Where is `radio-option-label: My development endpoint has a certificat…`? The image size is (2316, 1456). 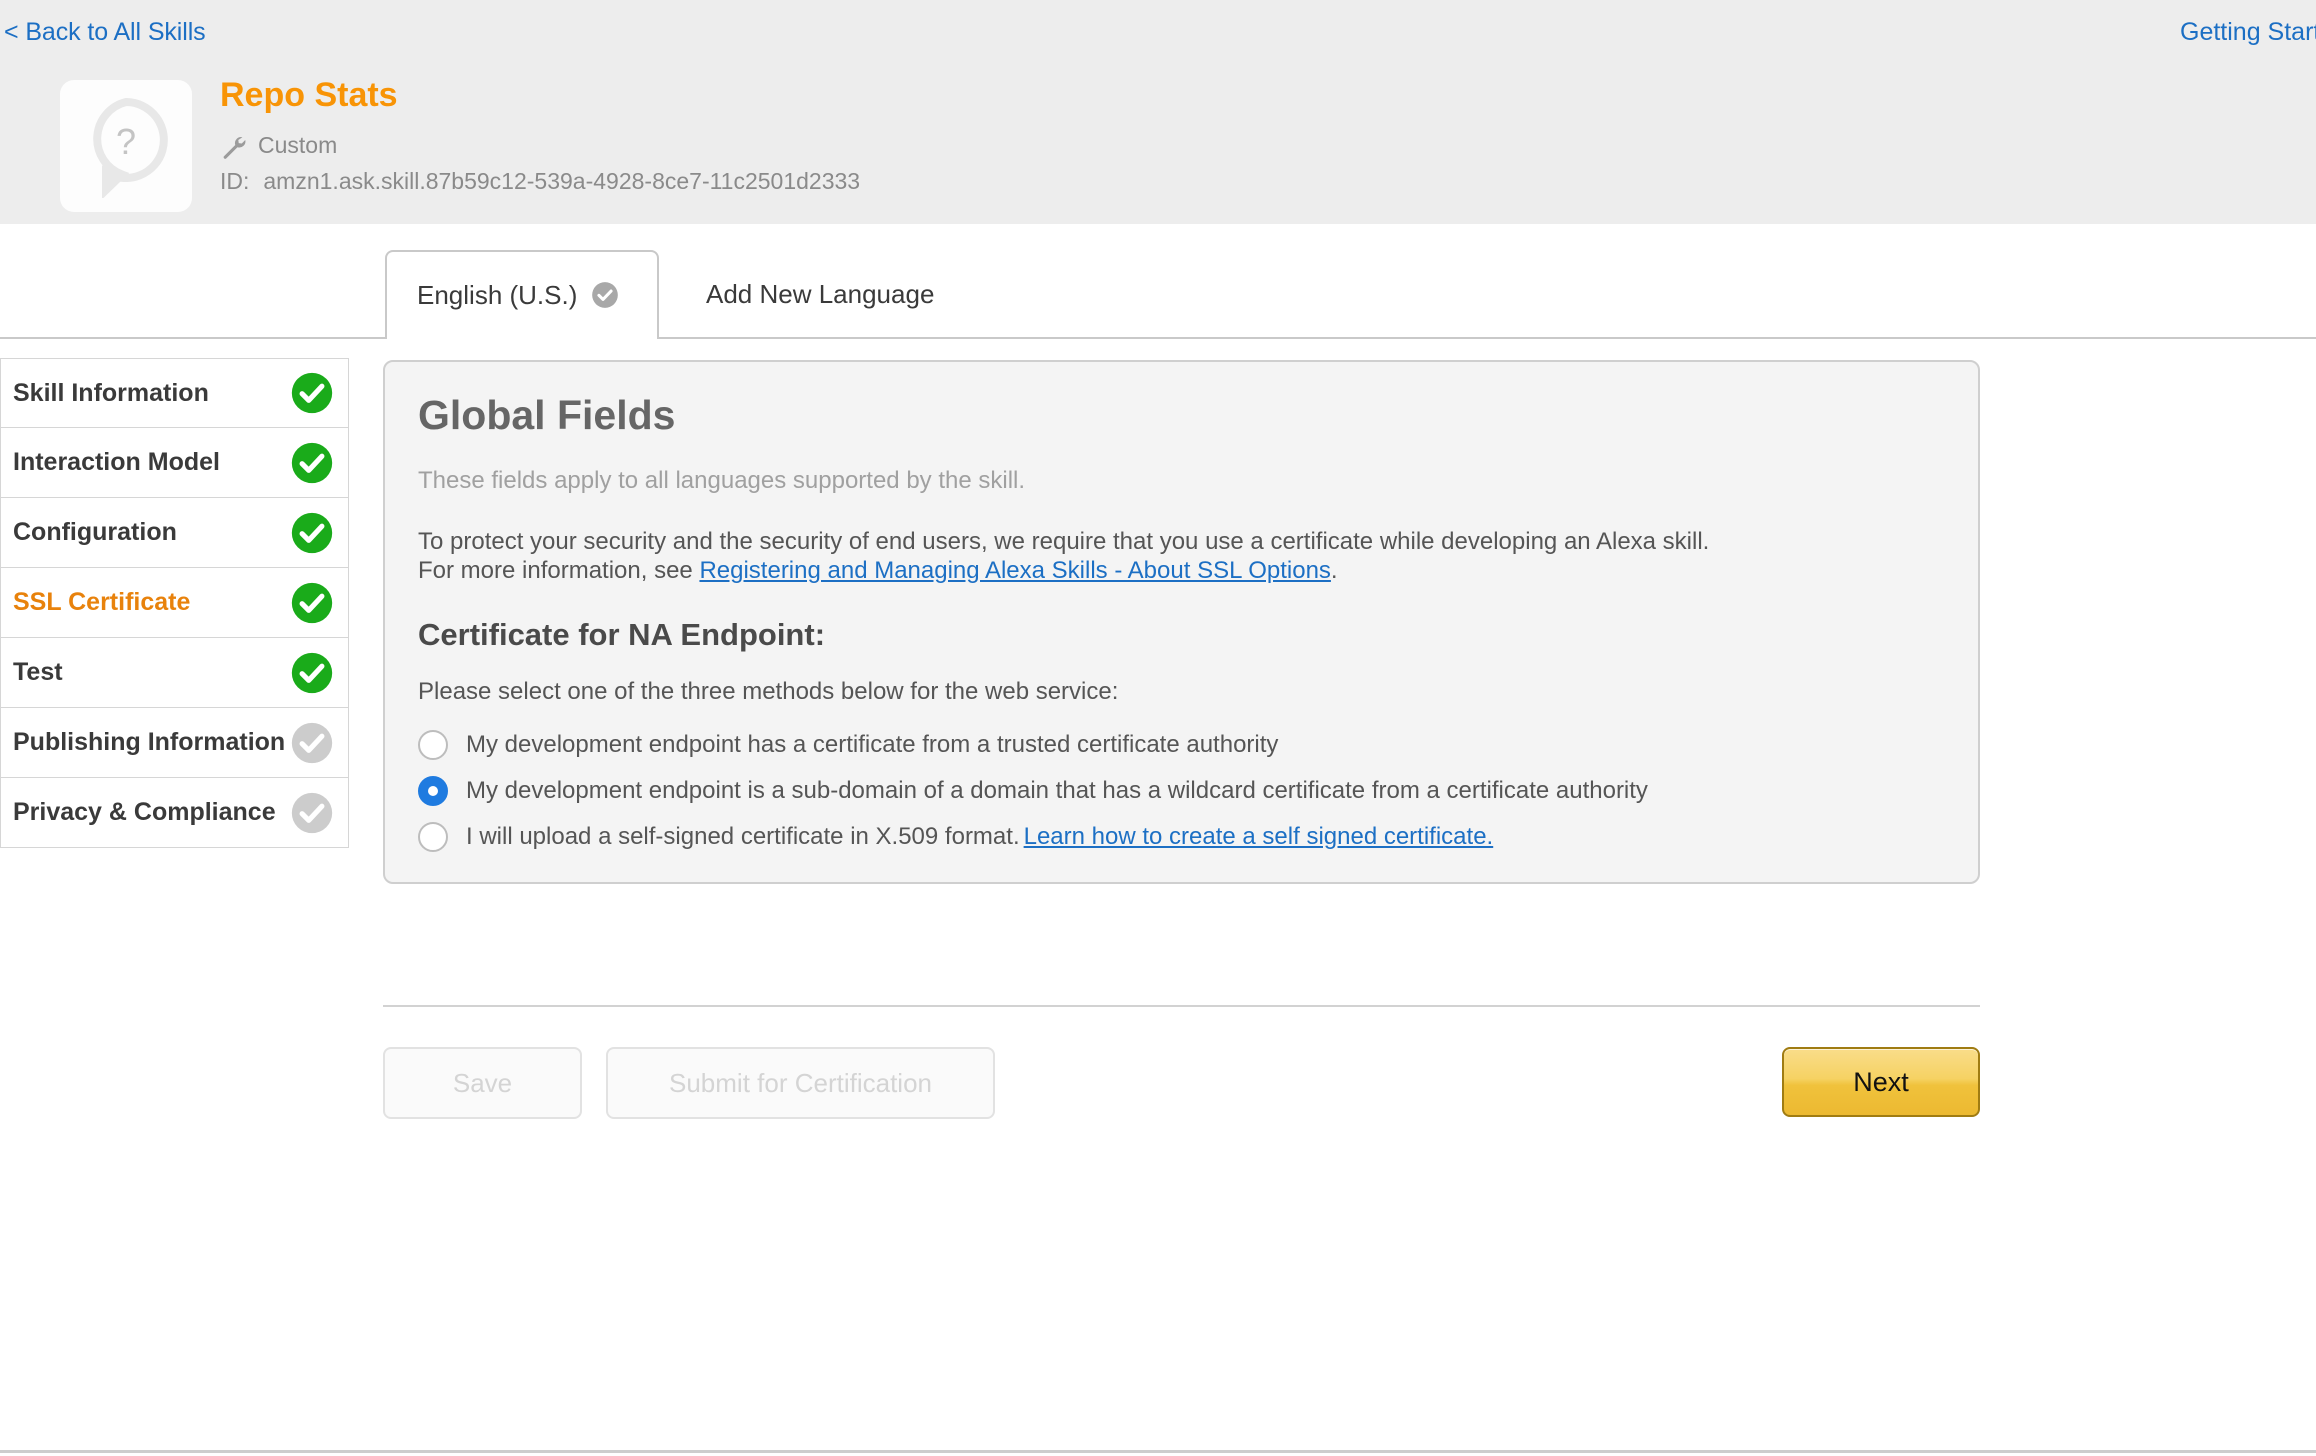 radio-option-label: My development endpoint has a certificat… is located at coordinates (872, 744).